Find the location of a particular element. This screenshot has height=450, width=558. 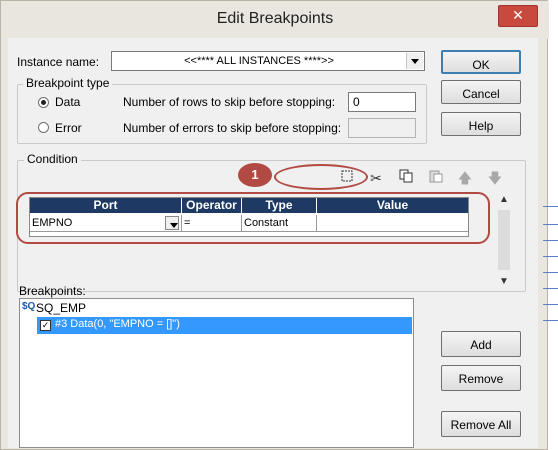

close-icon: ✕ is located at coordinates (518, 15).